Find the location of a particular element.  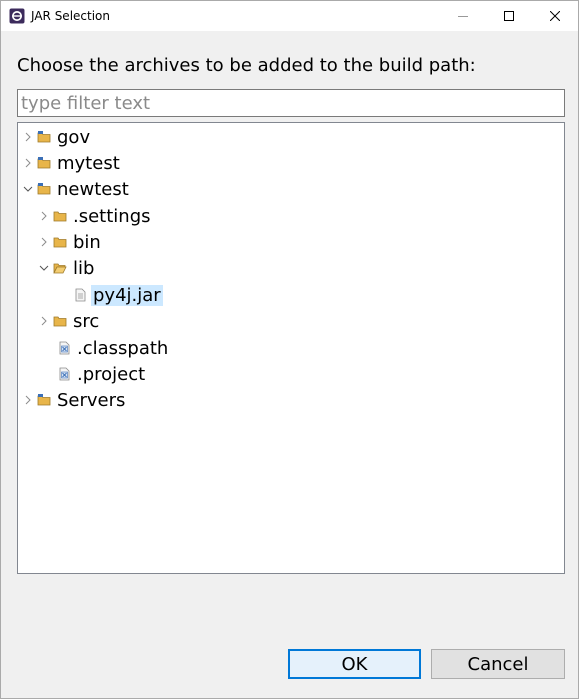

cancel-button: Cancel is located at coordinates (498, 664).